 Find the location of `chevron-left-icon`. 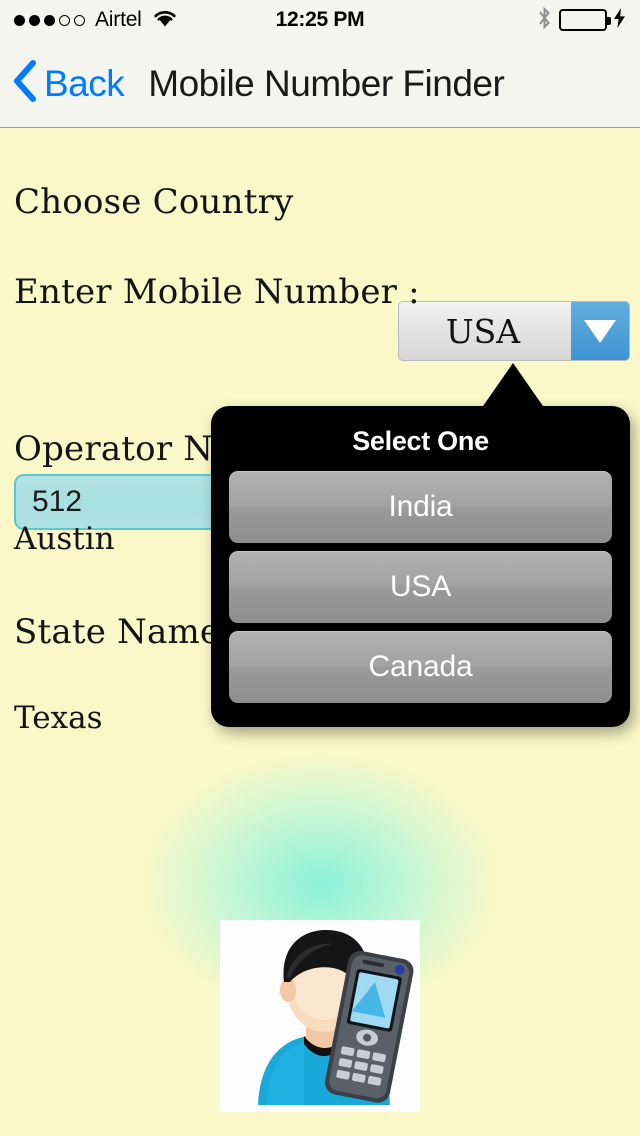

chevron-left-icon is located at coordinates (25, 83).